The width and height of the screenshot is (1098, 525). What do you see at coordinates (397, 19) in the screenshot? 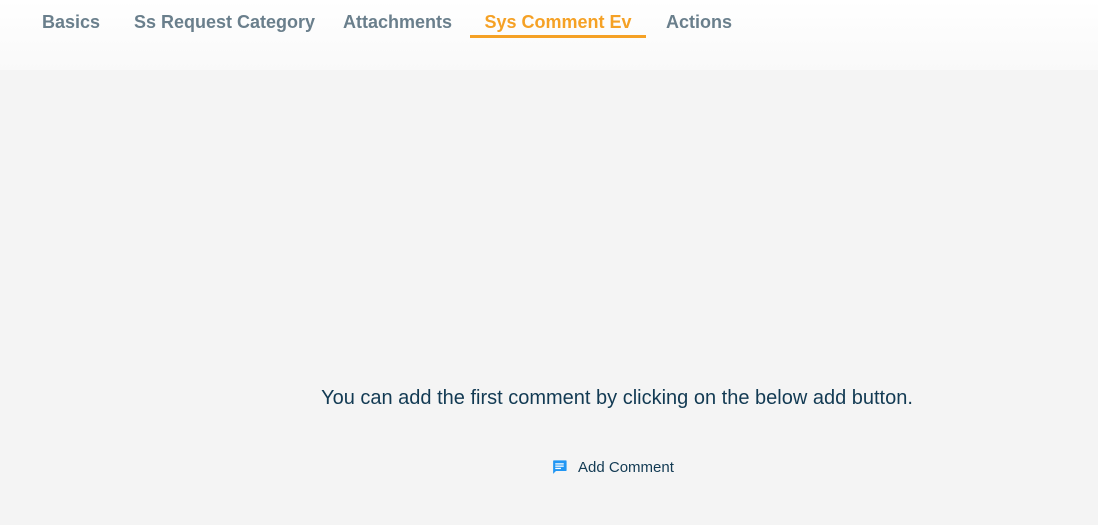
I see `tab-attachments: Attachments` at bounding box center [397, 19].